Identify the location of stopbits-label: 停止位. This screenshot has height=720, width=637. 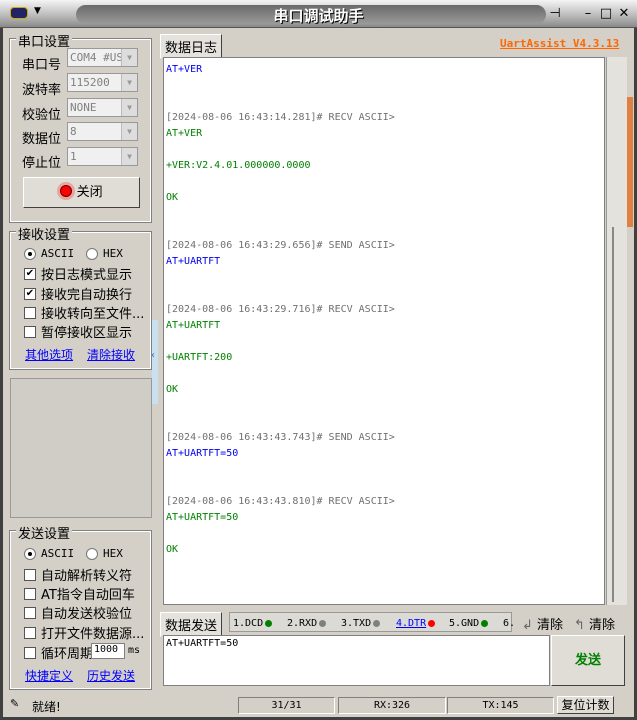
(42, 163).